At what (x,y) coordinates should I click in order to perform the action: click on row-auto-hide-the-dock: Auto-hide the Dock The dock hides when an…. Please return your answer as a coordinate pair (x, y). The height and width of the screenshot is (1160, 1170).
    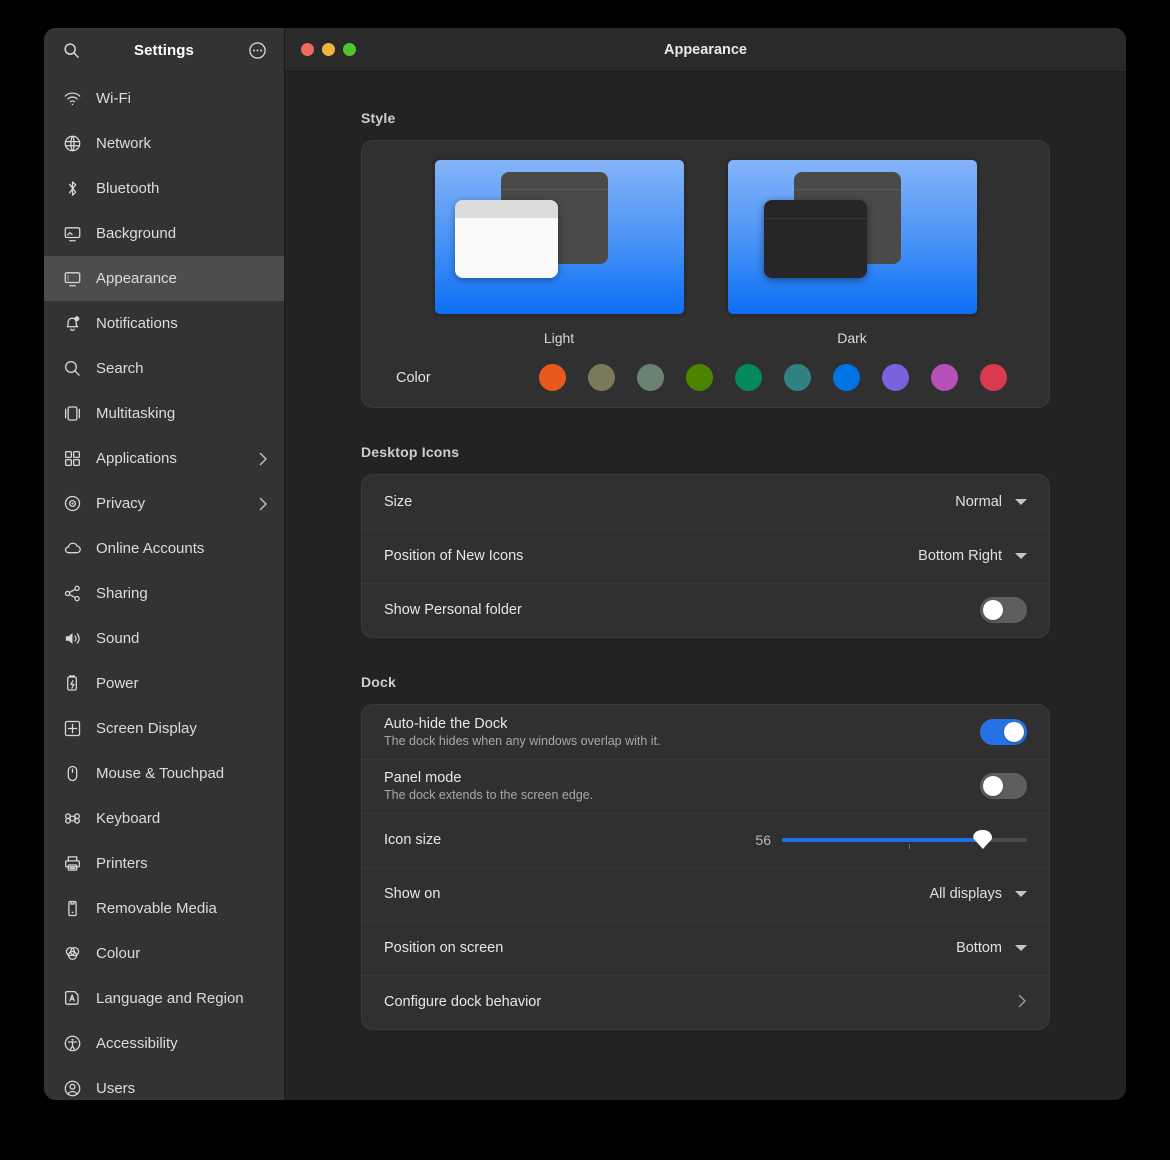
    Looking at the image, I should click on (705, 732).